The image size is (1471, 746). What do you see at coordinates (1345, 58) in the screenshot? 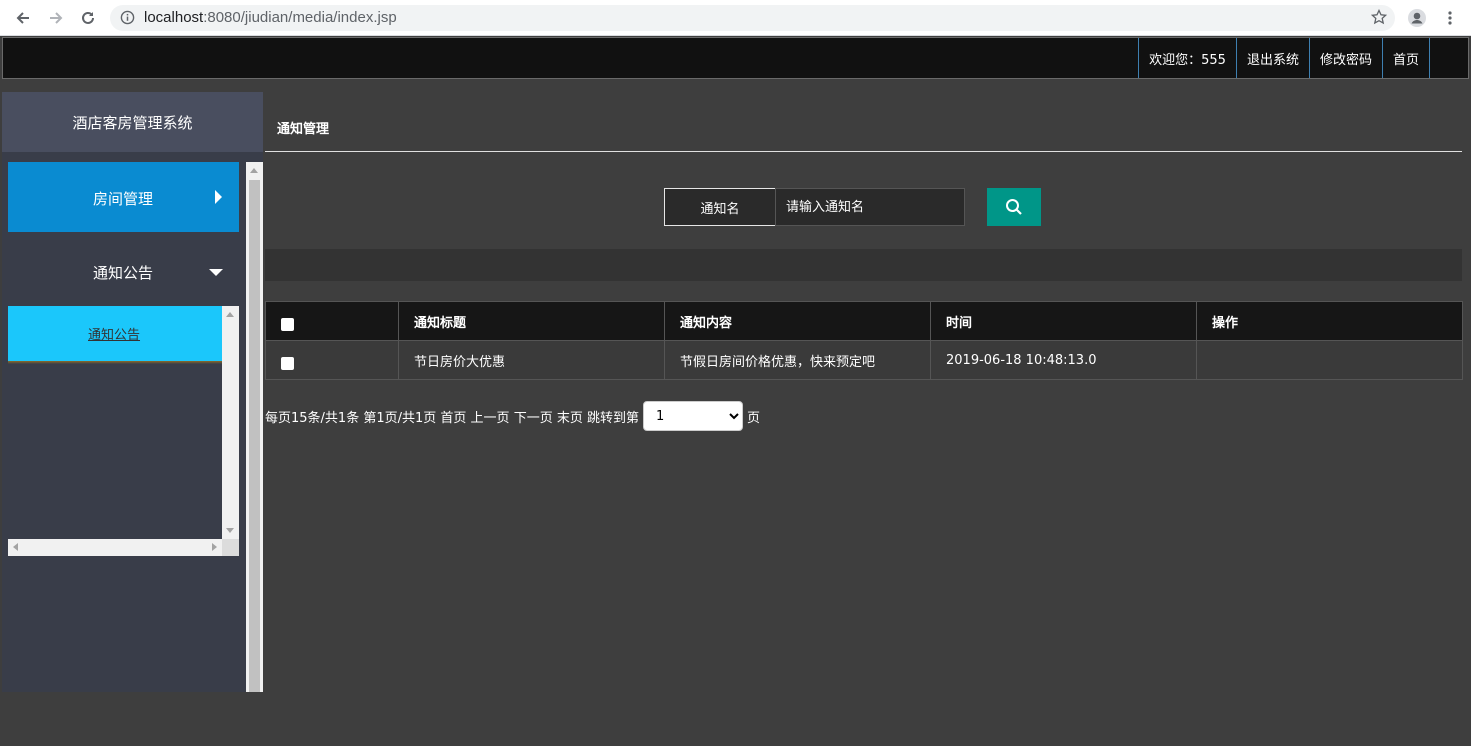
I see `change-password-link: 修改密码` at bounding box center [1345, 58].